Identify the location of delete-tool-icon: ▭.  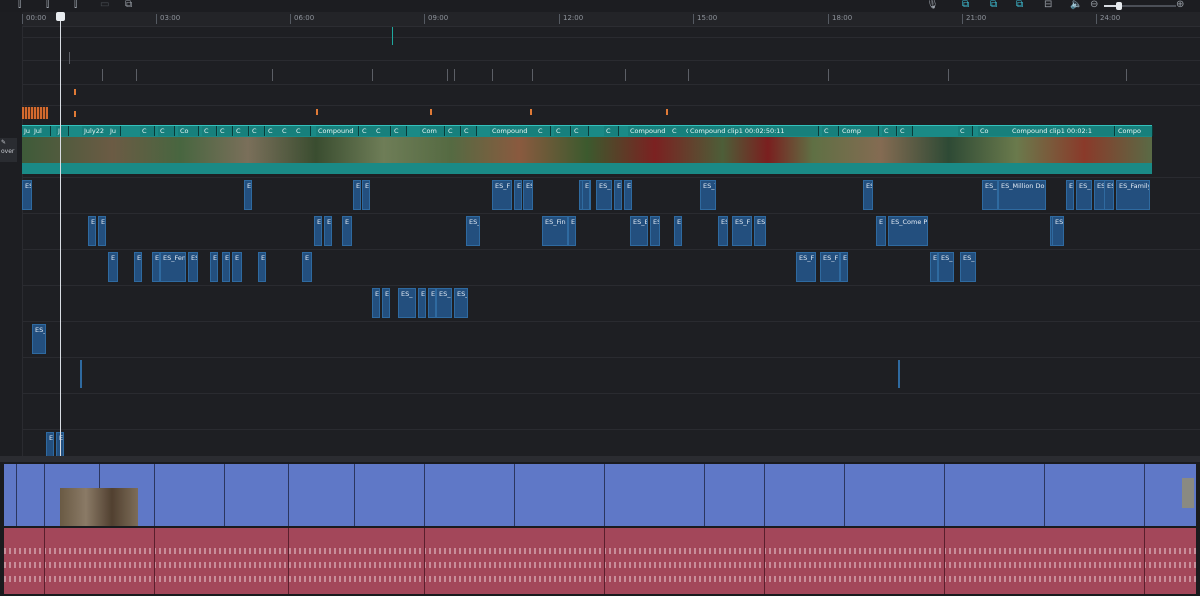
(104, 5).